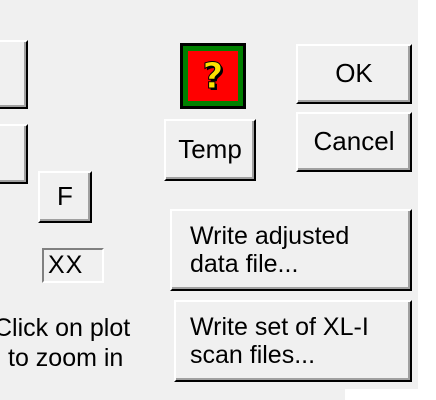  I want to click on zoom-hint-text: Click on plot to zoom in, so click(90, 343).